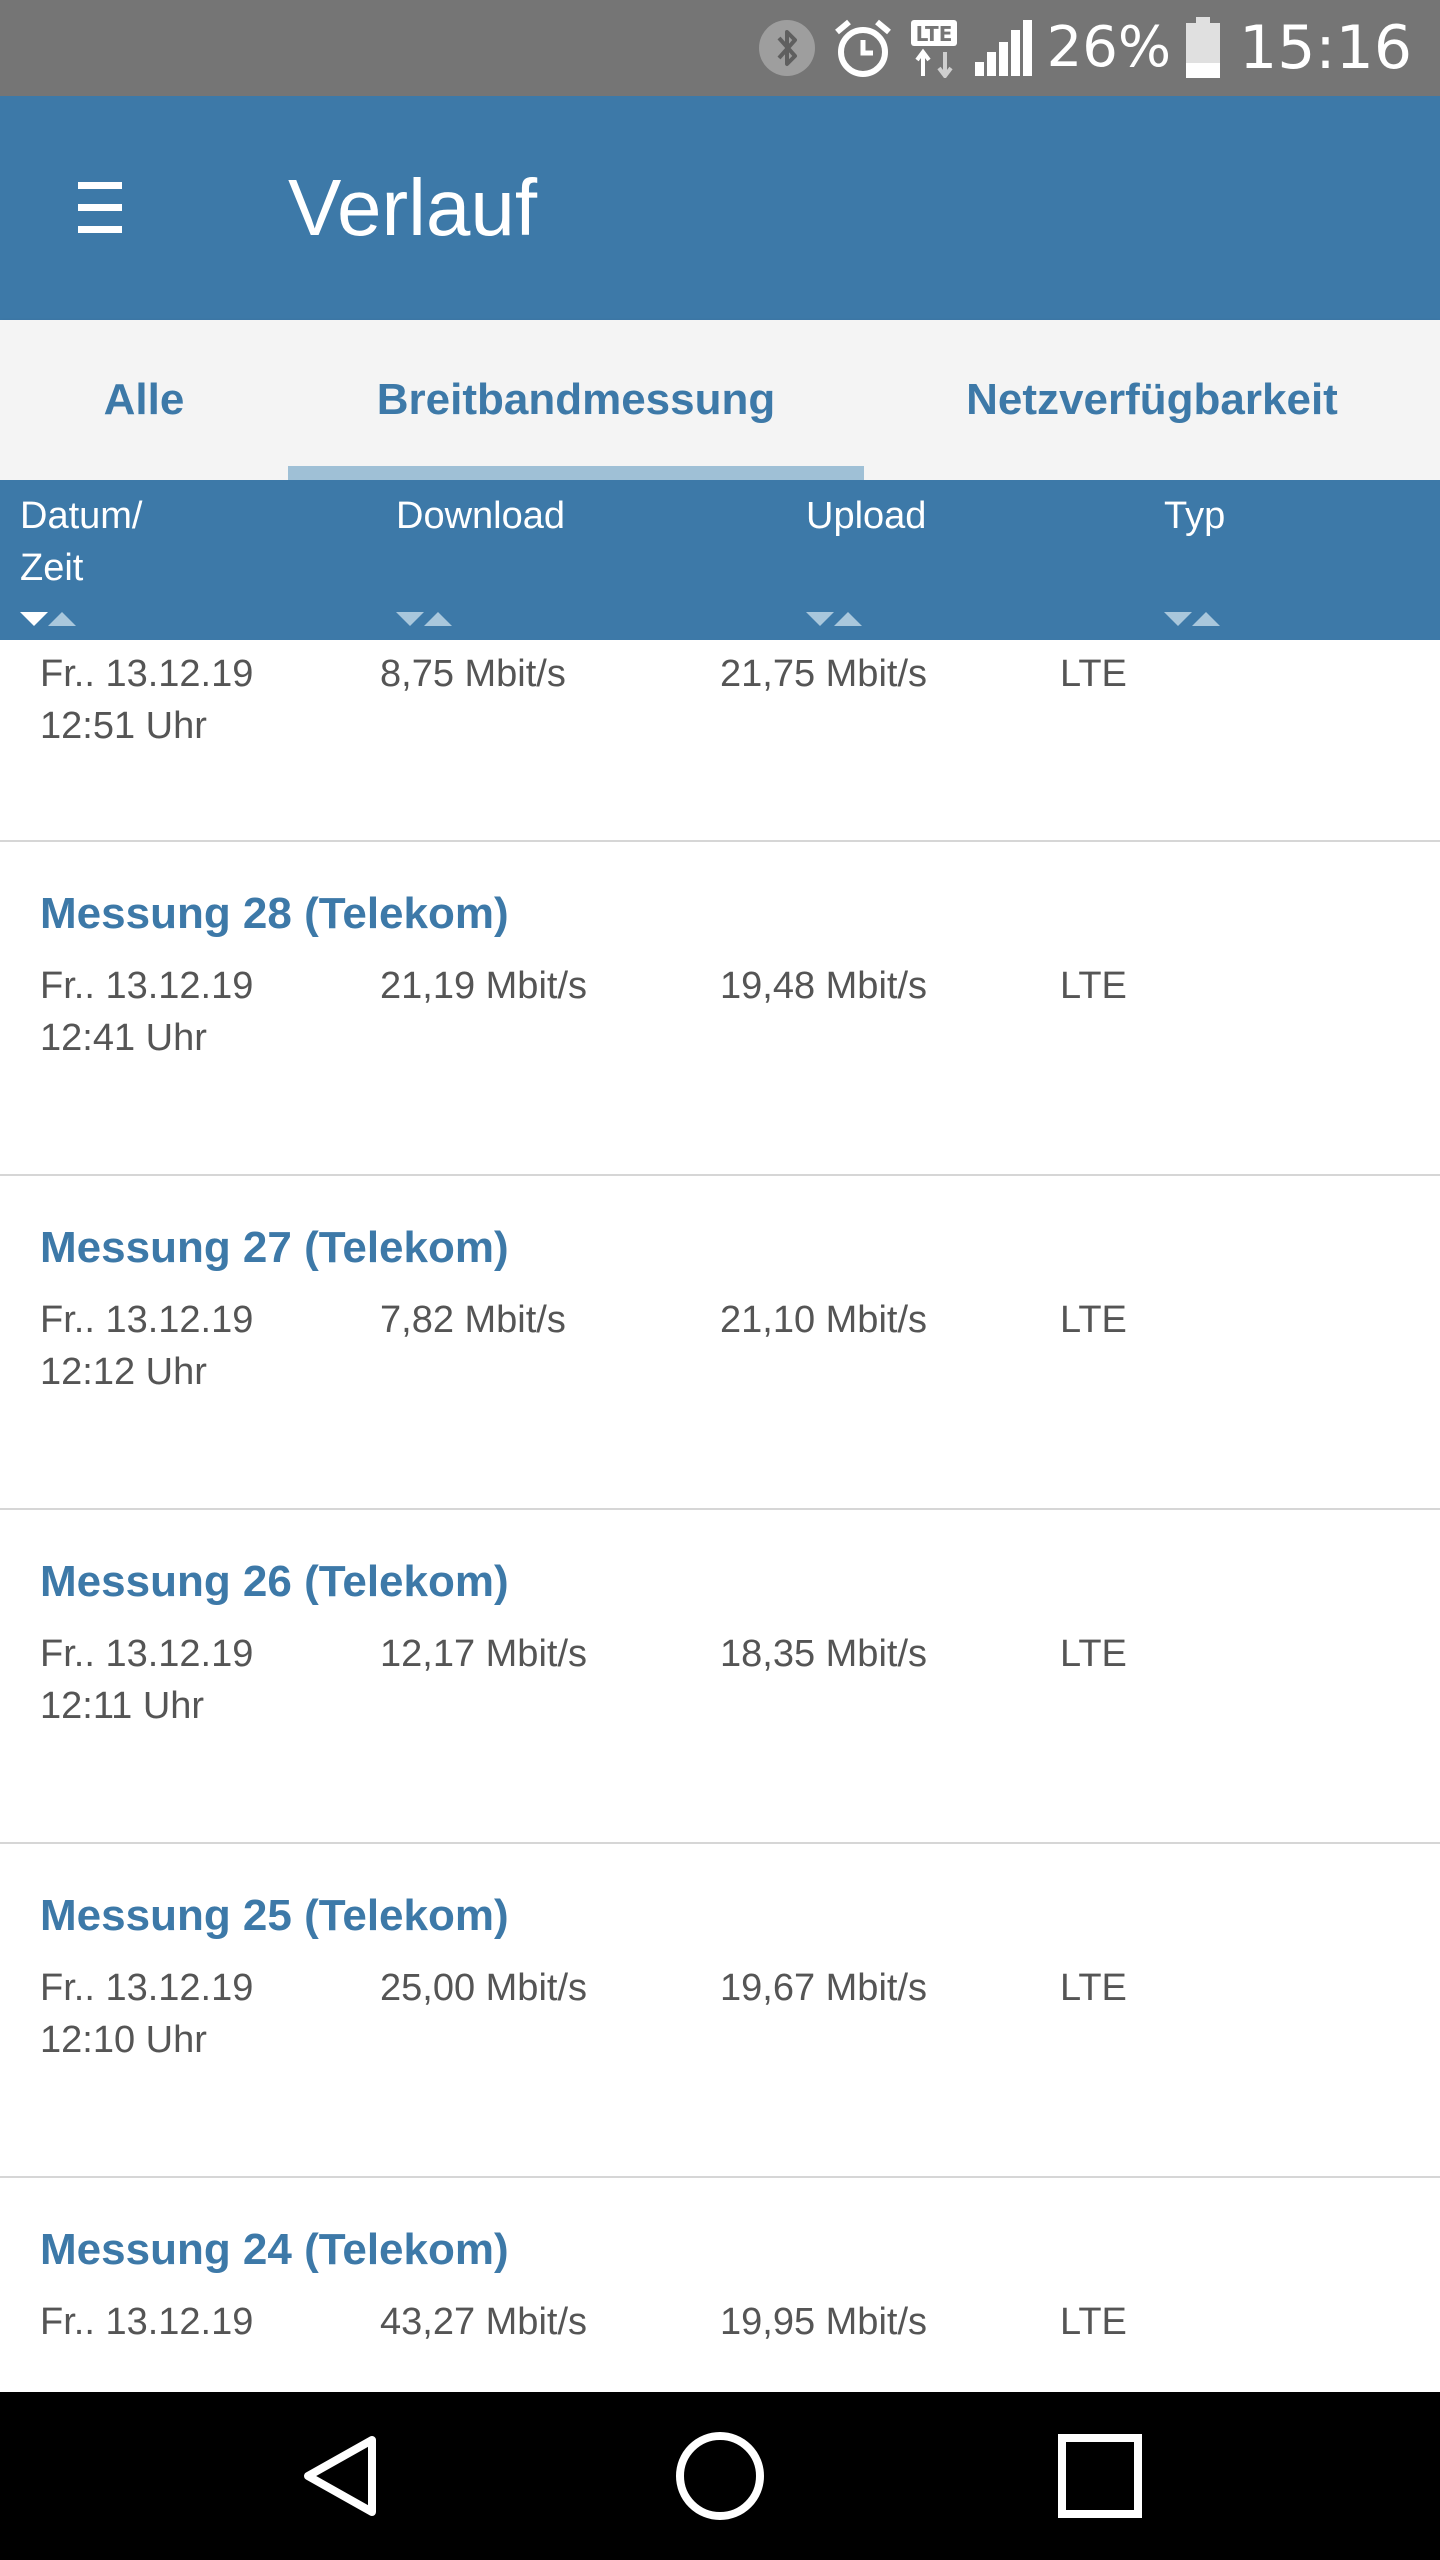 The image size is (1440, 2560). I want to click on recents-icon, so click(1100, 2476).